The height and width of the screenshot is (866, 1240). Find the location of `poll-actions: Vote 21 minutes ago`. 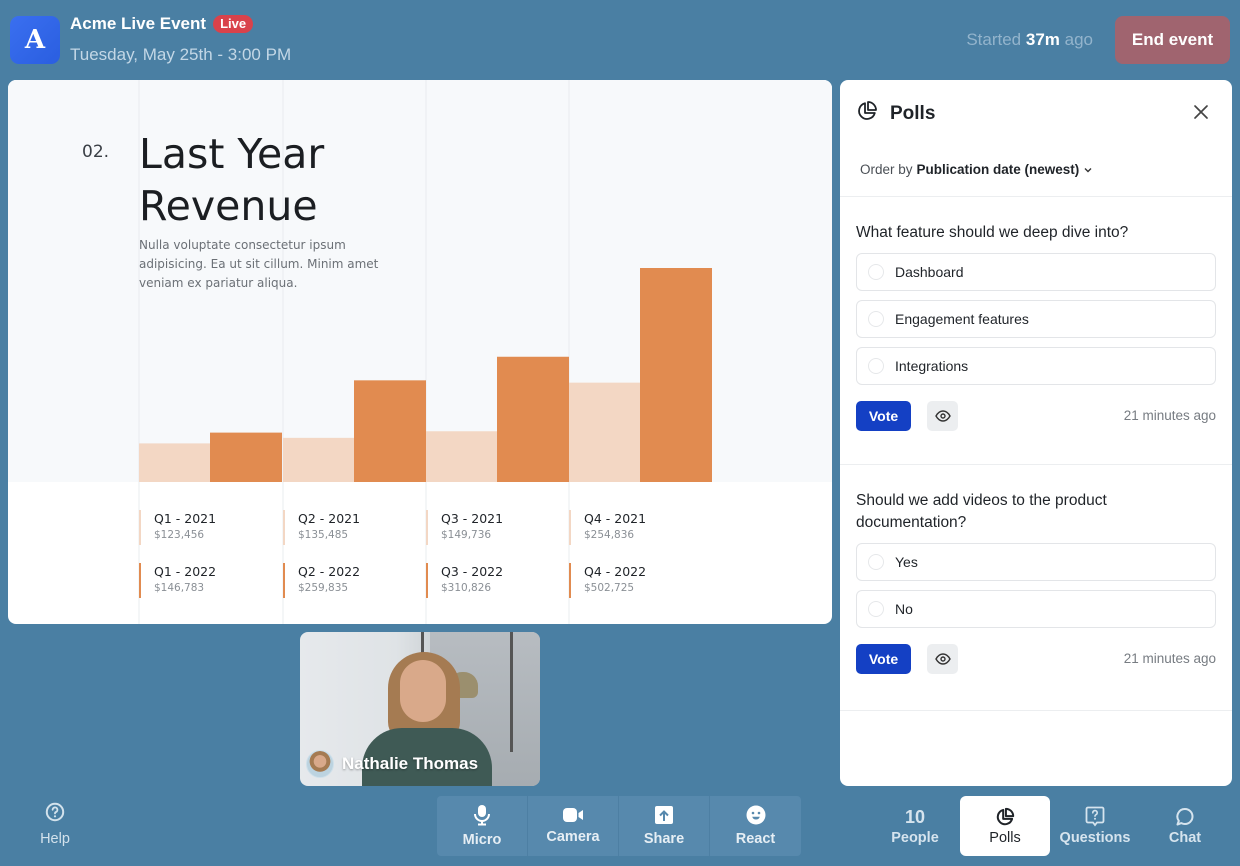

poll-actions: Vote 21 minutes ago is located at coordinates (1036, 416).